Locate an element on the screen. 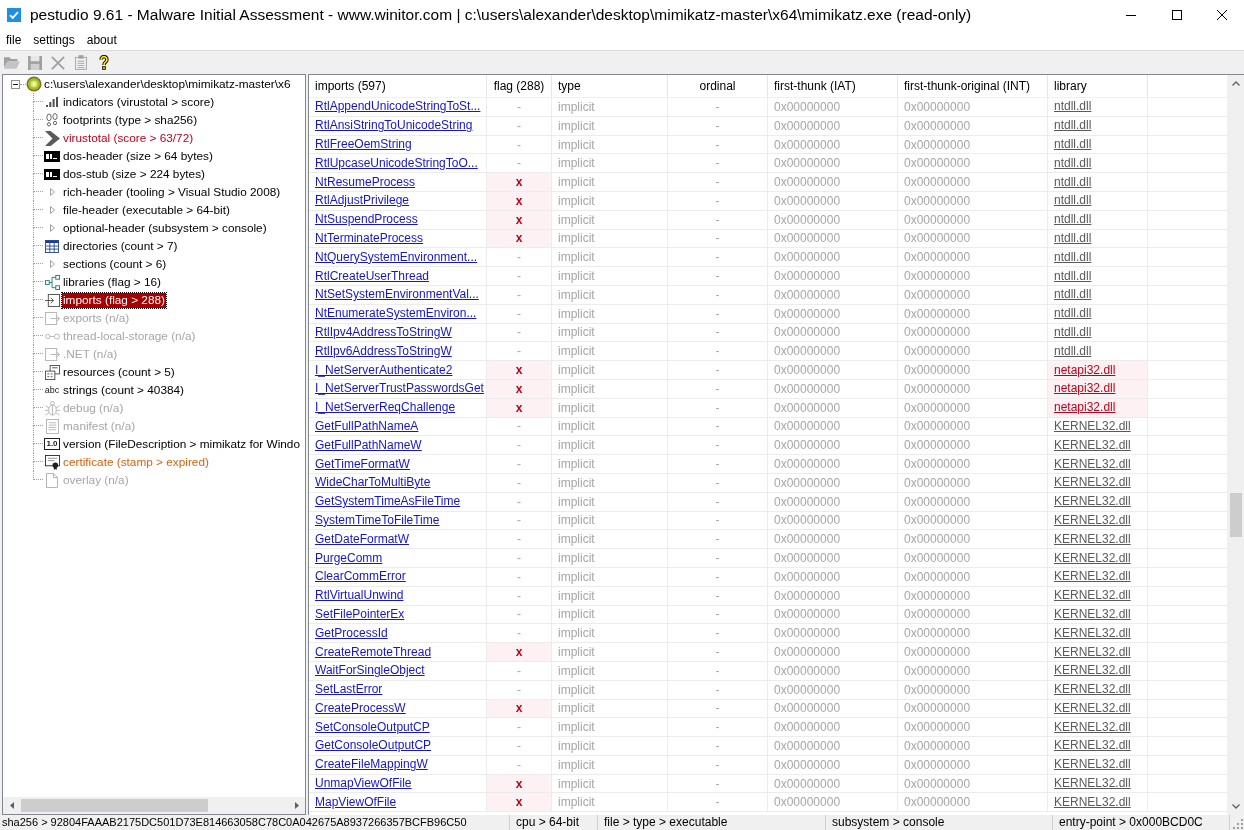 Image resolution: width=1244 pixels, height=830 pixels. function-link: MapViewOfFile is located at coordinates (356, 802).